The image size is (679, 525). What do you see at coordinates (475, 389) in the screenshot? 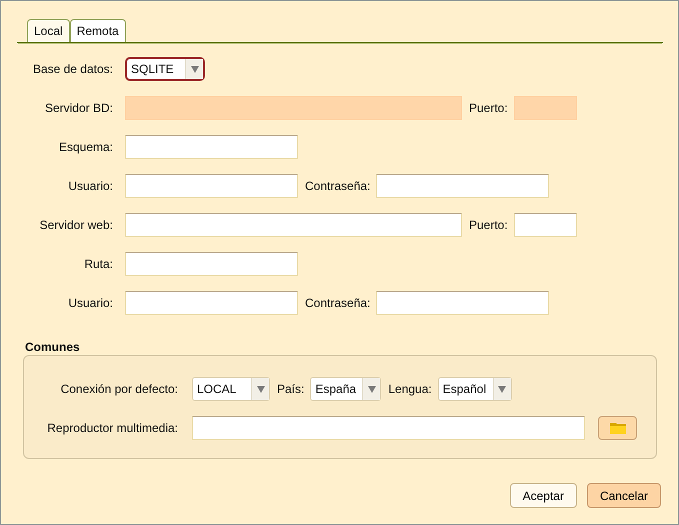
I see `dropdown: Español` at bounding box center [475, 389].